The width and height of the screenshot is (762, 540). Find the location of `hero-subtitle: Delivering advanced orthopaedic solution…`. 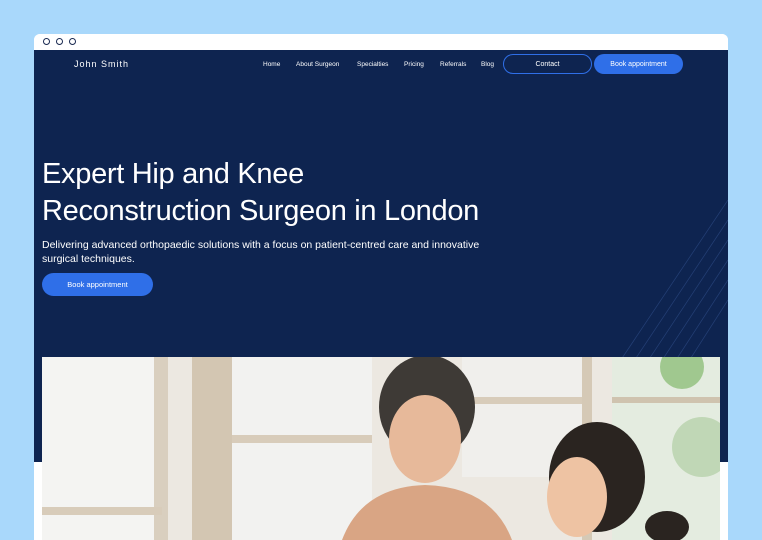

hero-subtitle: Delivering advanced orthopaedic solution… is located at coordinates (261, 252).